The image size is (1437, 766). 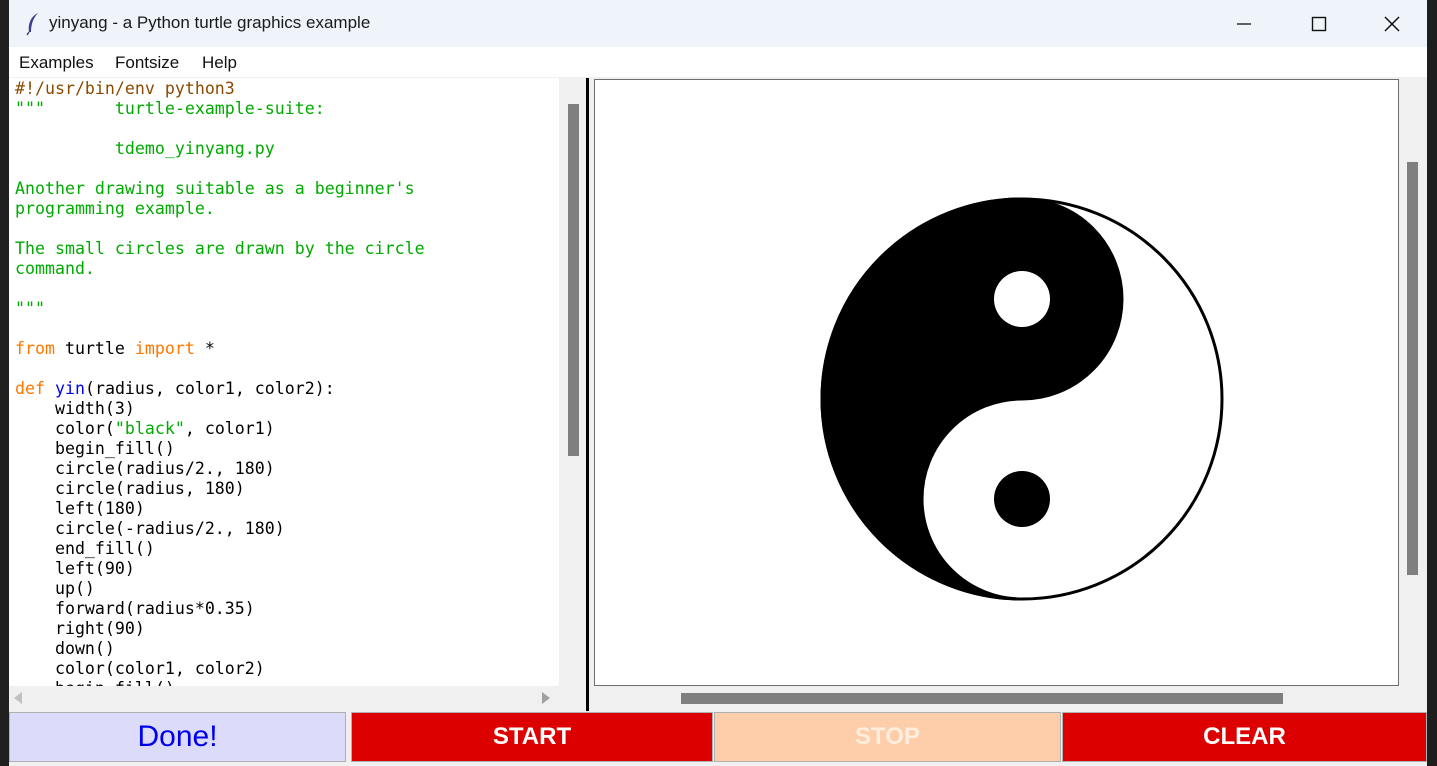 What do you see at coordinates (284, 698) in the screenshot?
I see `code-horizontal-scrollbar` at bounding box center [284, 698].